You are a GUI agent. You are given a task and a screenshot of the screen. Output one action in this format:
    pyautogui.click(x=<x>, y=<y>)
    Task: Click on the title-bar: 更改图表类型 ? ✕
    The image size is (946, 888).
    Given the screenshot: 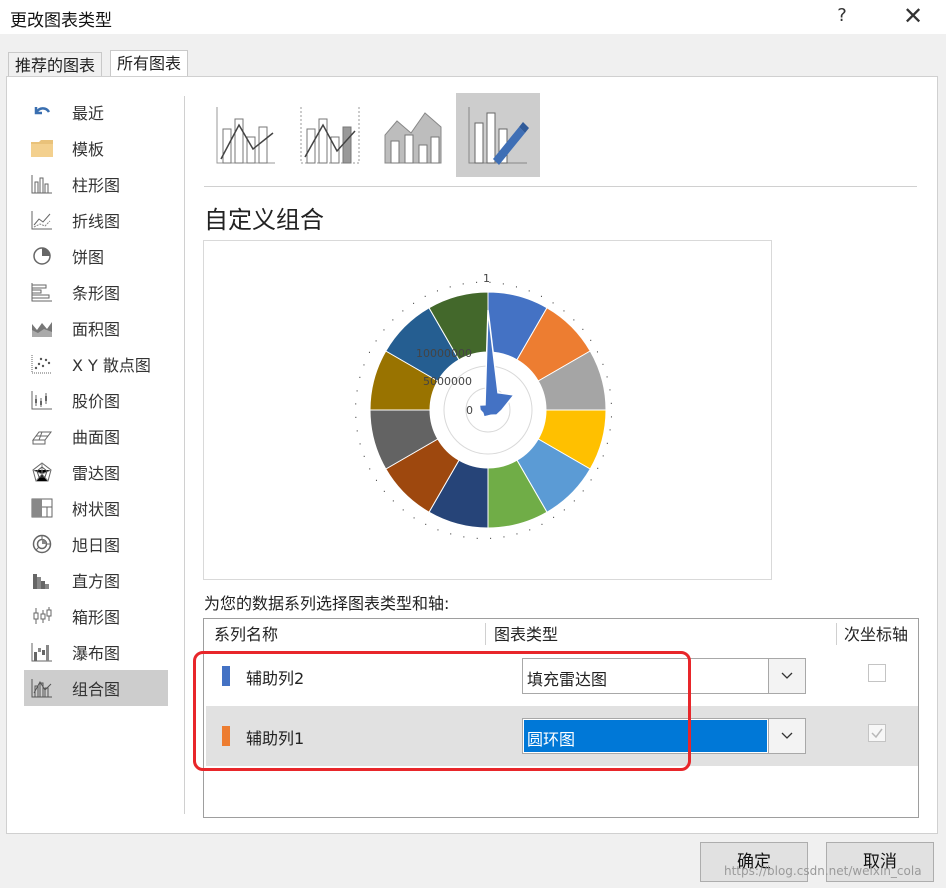 What is the action you would take?
    pyautogui.click(x=473, y=17)
    